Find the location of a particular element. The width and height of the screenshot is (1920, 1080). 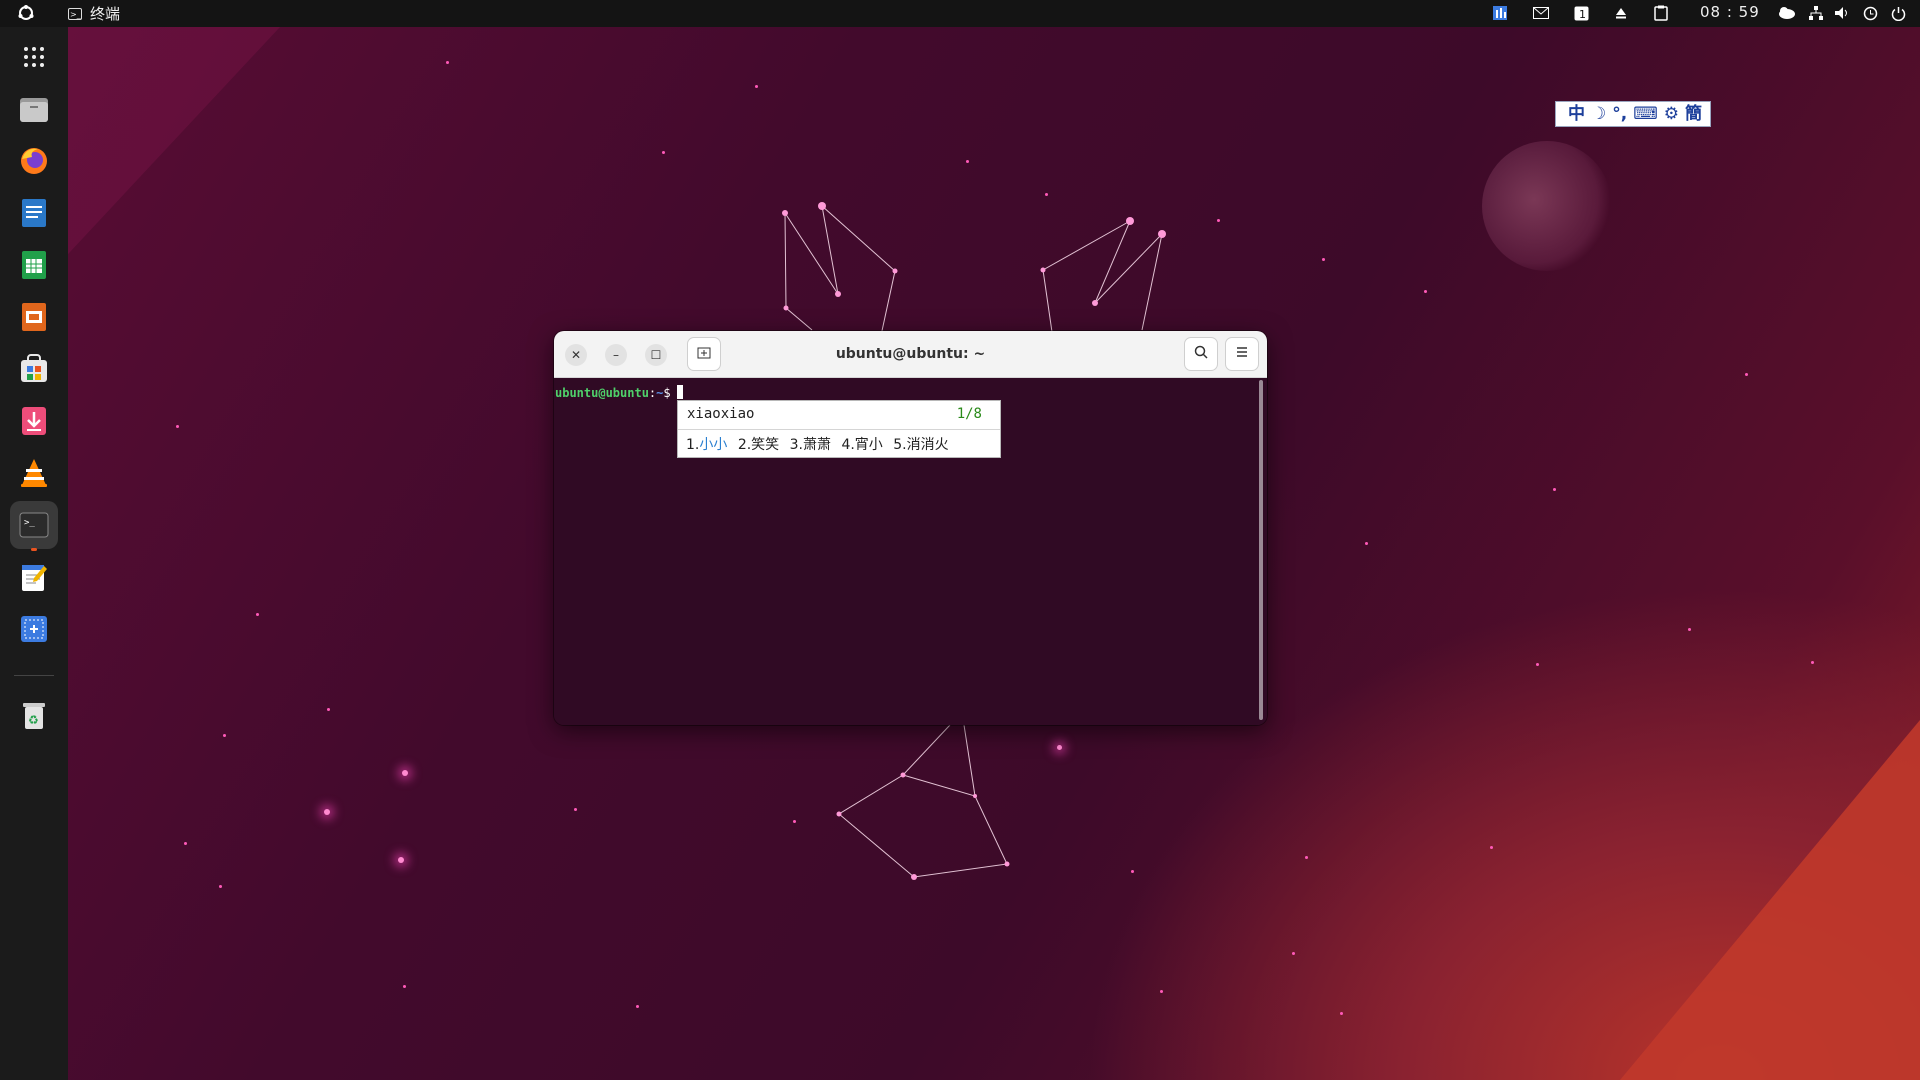

prompt-symbol: $ is located at coordinates (667, 393).